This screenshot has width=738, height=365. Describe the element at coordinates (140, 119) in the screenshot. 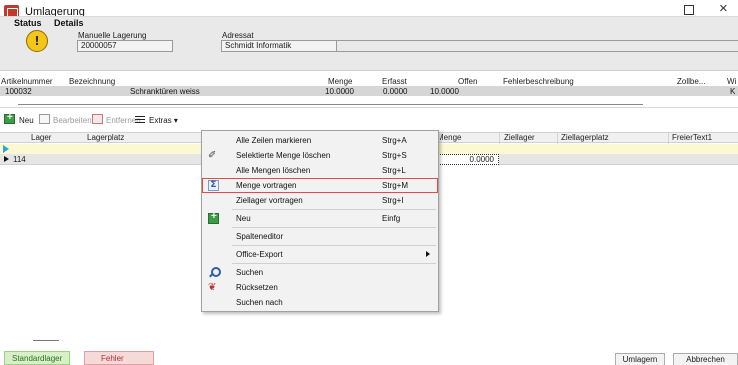

I see `menu-icon` at that location.